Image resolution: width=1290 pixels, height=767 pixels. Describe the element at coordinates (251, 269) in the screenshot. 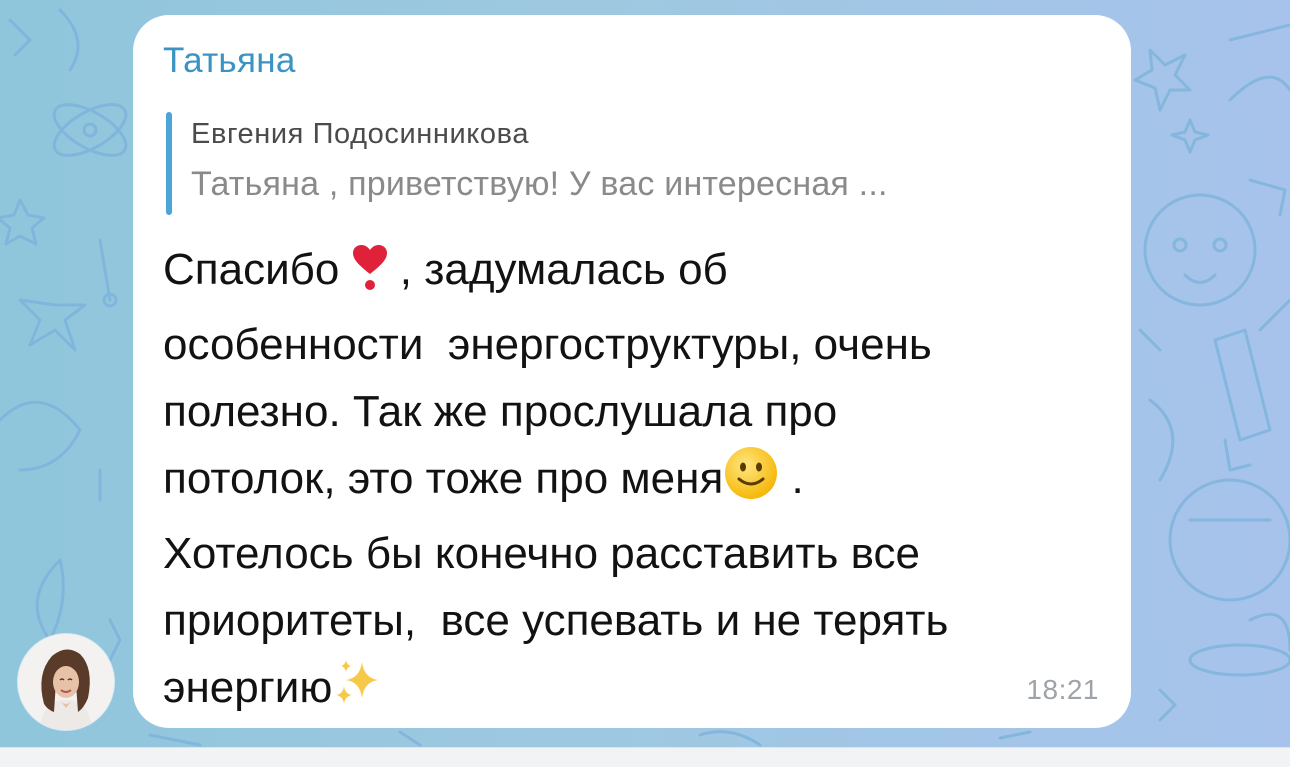

I see `message-line: Спасибо` at that location.